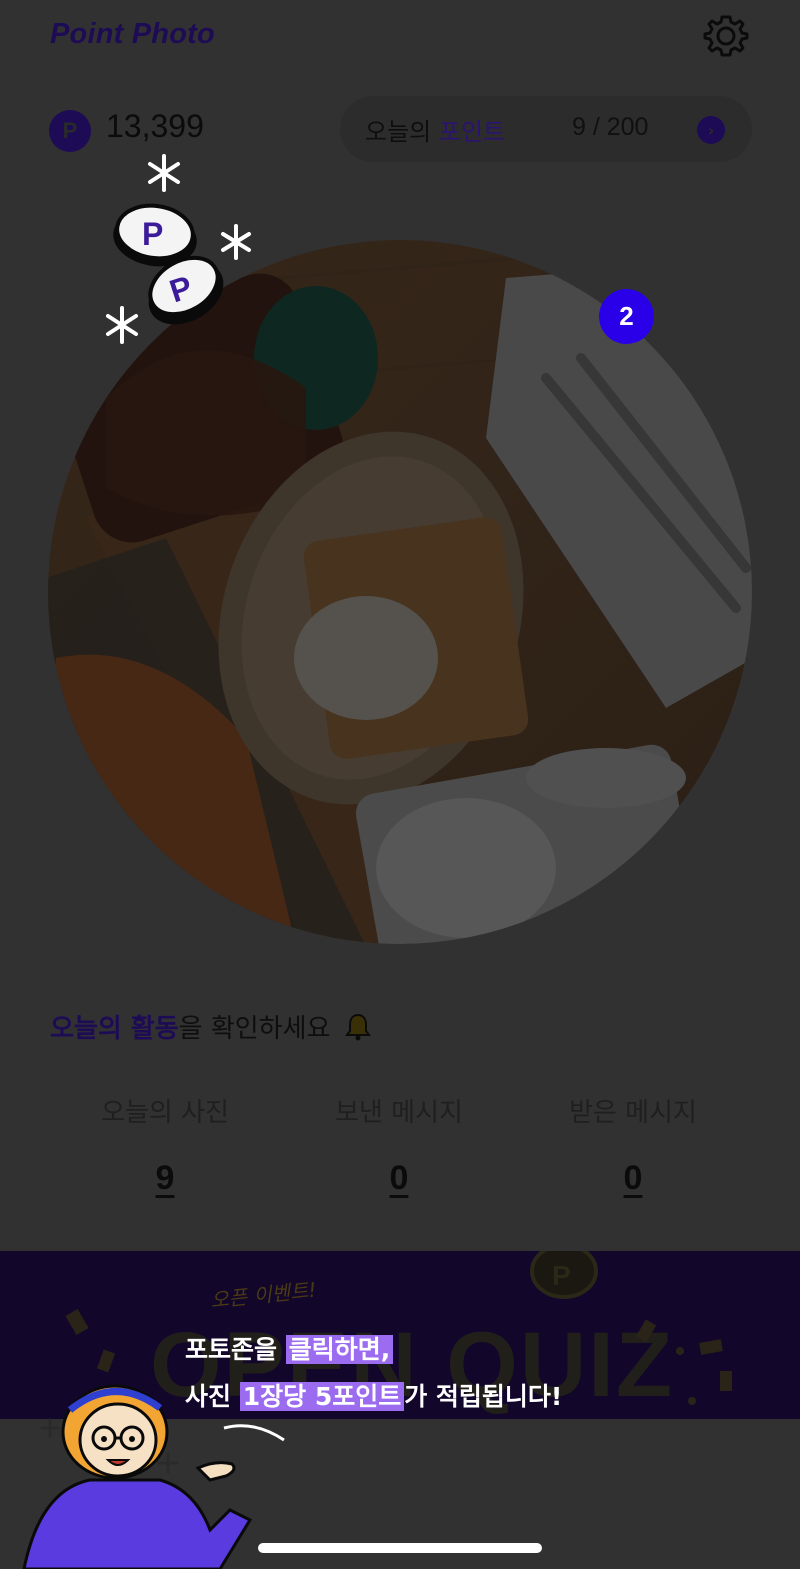 The image size is (800, 1569). What do you see at coordinates (626, 316) in the screenshot?
I see `photo-count-badge: 2` at bounding box center [626, 316].